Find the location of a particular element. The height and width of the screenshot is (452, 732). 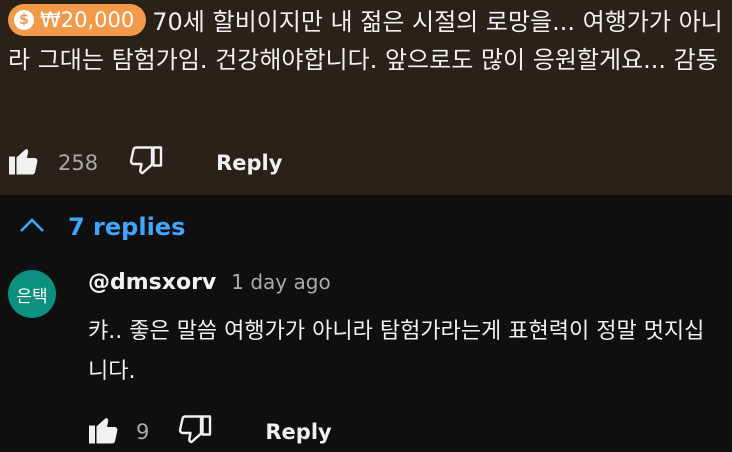

replies-toggle: 7 replies is located at coordinates (101, 227).